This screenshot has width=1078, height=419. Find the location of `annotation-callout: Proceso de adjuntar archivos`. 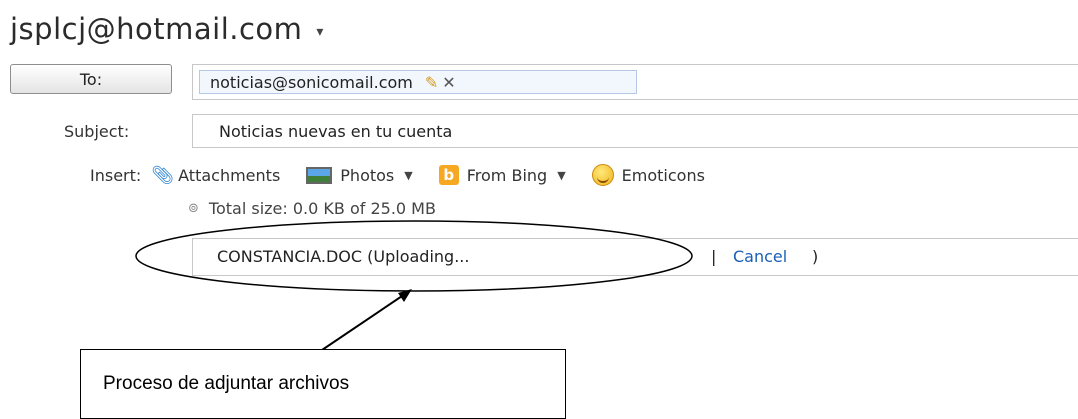

annotation-callout: Proceso de adjuntar archivos is located at coordinates (323, 384).